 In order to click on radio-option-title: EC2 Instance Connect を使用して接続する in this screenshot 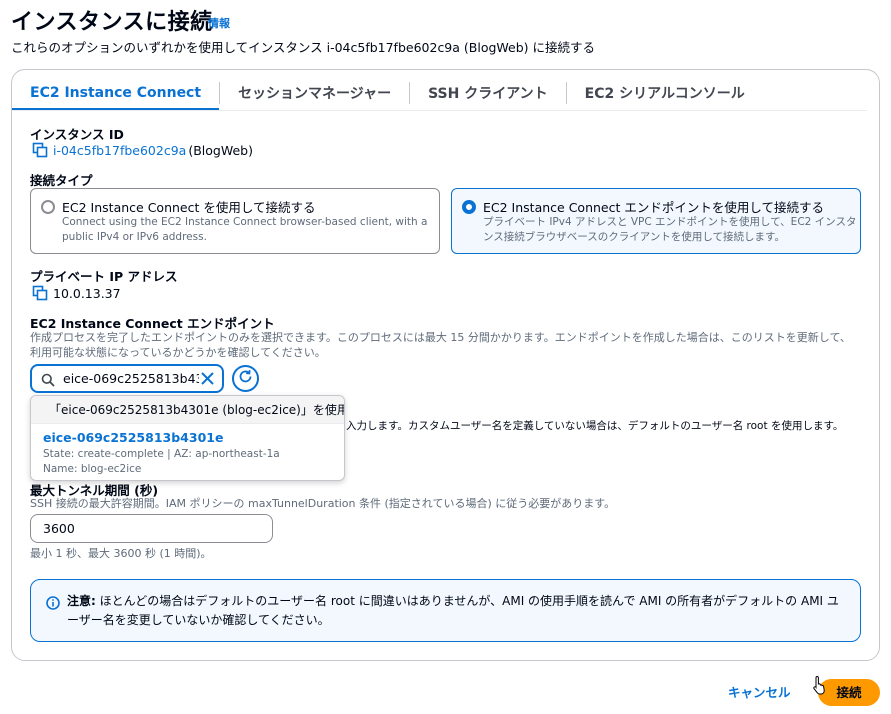, I will do `click(189, 207)`.